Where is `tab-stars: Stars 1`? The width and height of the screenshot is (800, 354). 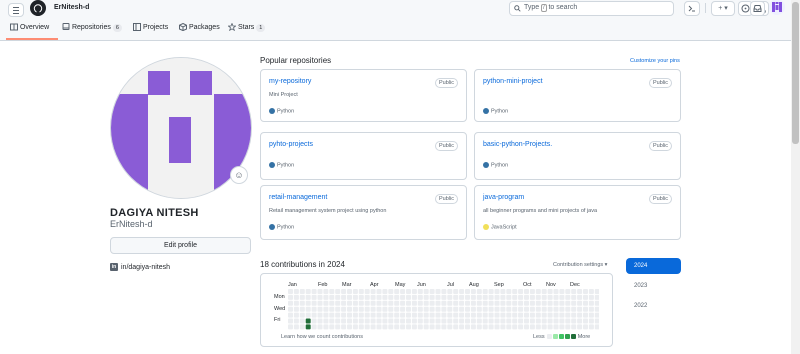 tab-stars: Stars 1 is located at coordinates (247, 27).